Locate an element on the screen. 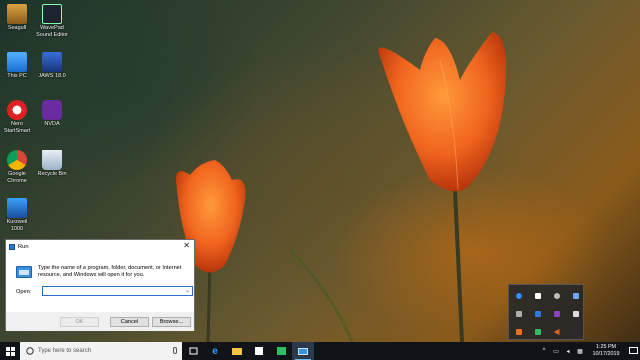 The height and width of the screenshot is (360, 640). monitor-icon is located at coordinates (575, 296).